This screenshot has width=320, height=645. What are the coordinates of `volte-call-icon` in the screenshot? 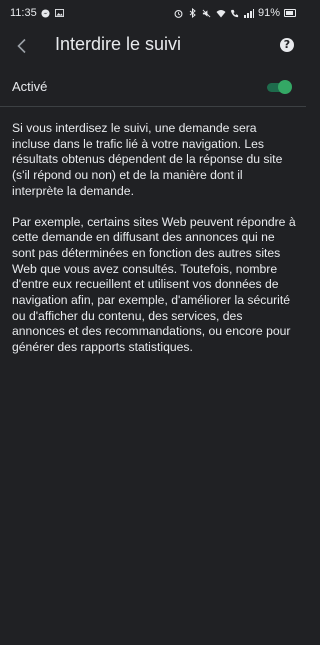 It's located at (235, 13).